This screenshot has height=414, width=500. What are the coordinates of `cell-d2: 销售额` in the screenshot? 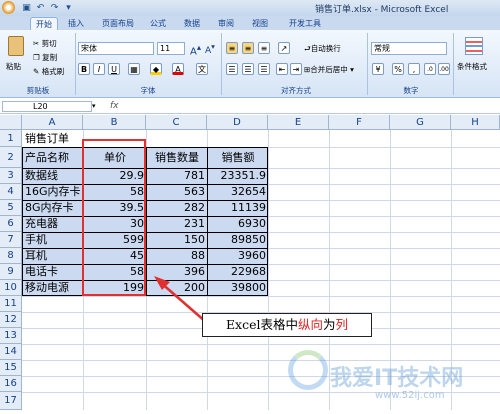 It's located at (238, 158).